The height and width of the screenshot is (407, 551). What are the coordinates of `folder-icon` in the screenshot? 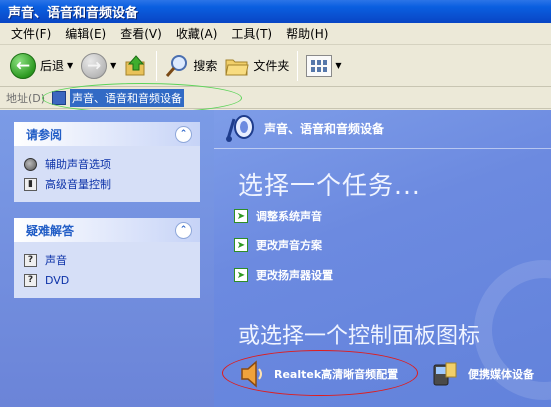 It's located at (237, 67).